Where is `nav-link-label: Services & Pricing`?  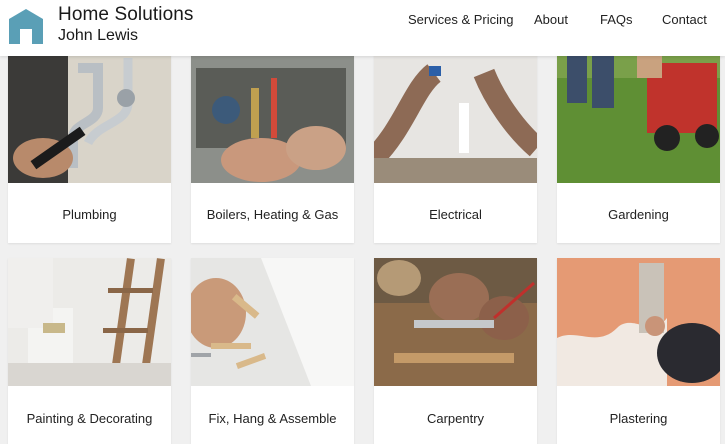
nav-link-label: Services & Pricing is located at coordinates (460, 19).